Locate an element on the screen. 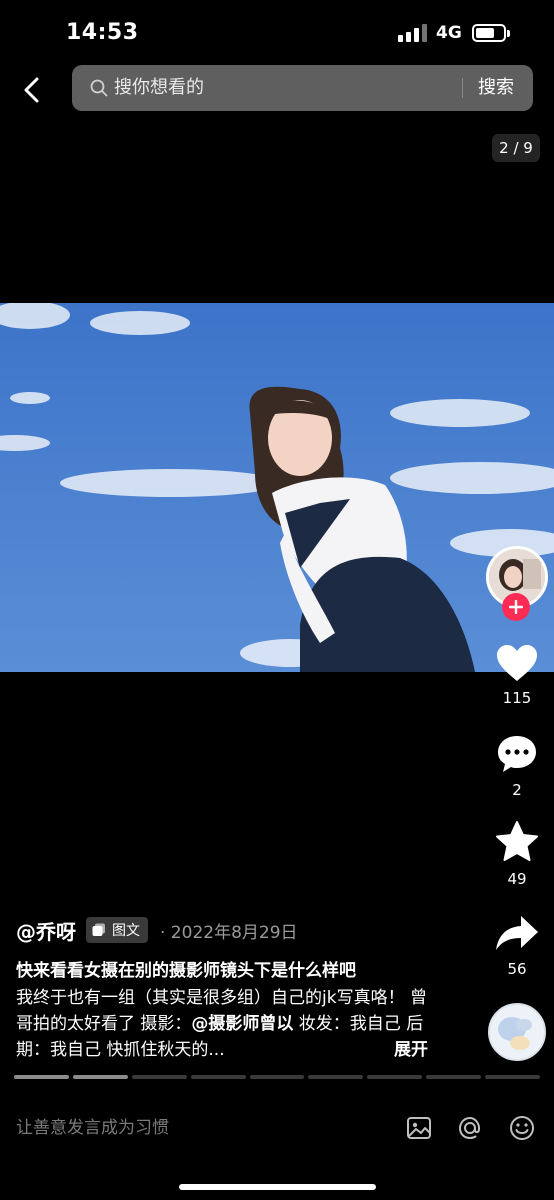  heart-icon is located at coordinates (517, 663).